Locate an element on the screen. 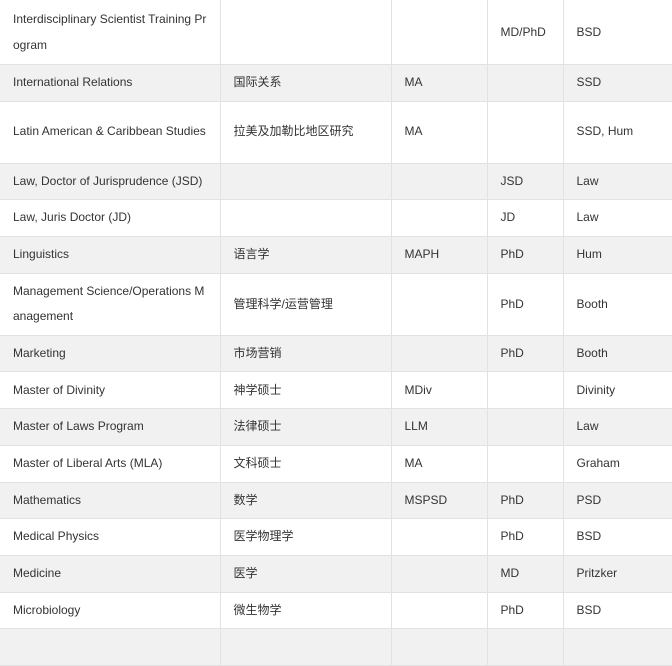 Image resolution: width=672 pixels, height=666 pixels. program-name-cell: Latin American & Caribbean Studies is located at coordinates (110, 132).